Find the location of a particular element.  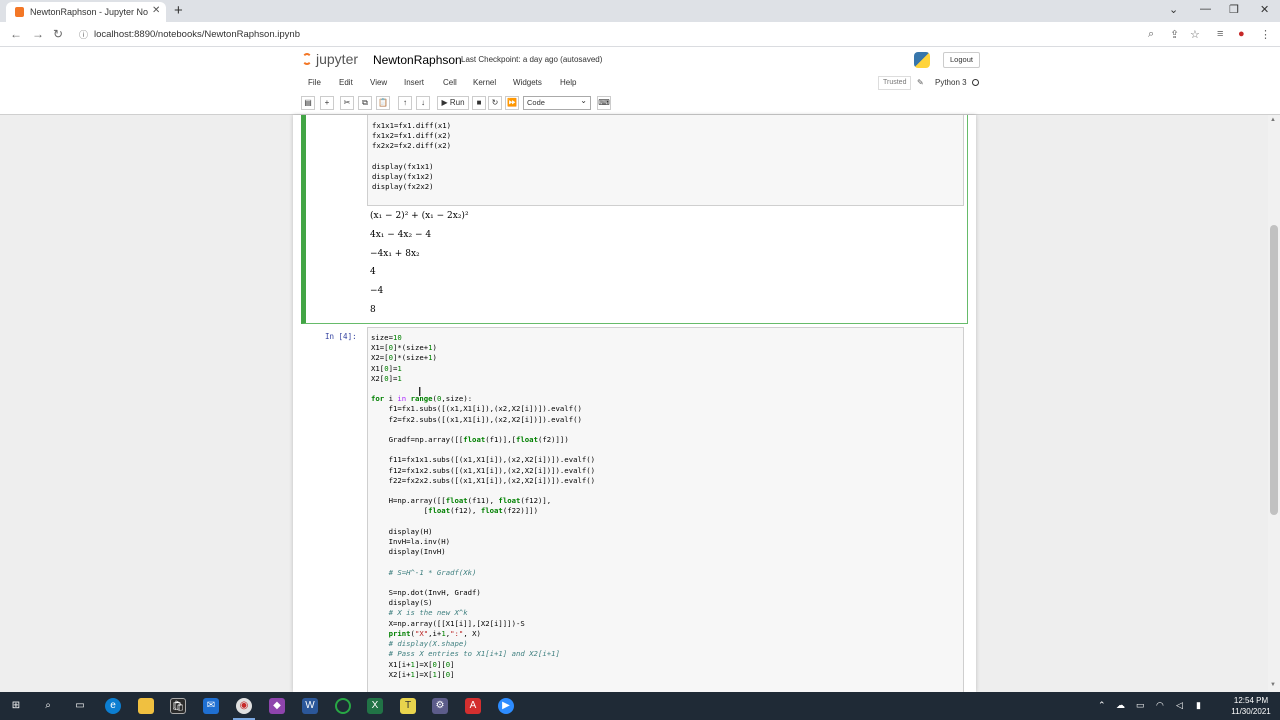

edge-icon: e is located at coordinates (113, 706).